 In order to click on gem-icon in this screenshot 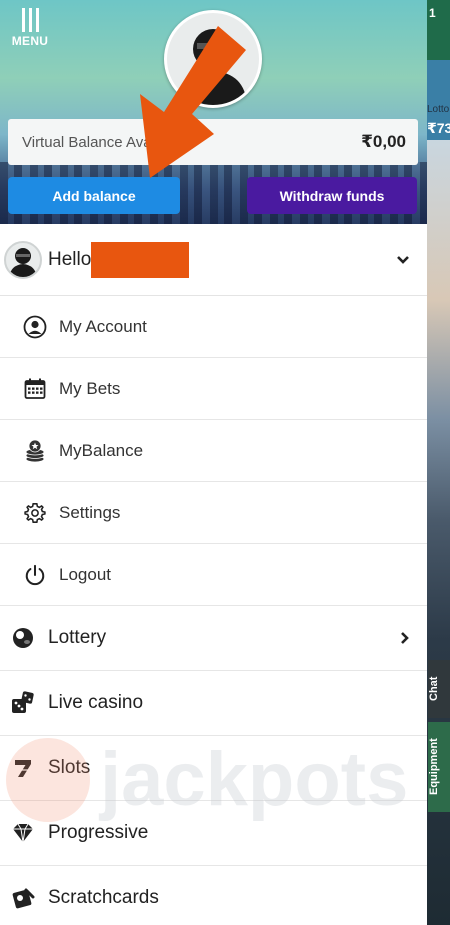, I will do `click(23, 833)`.